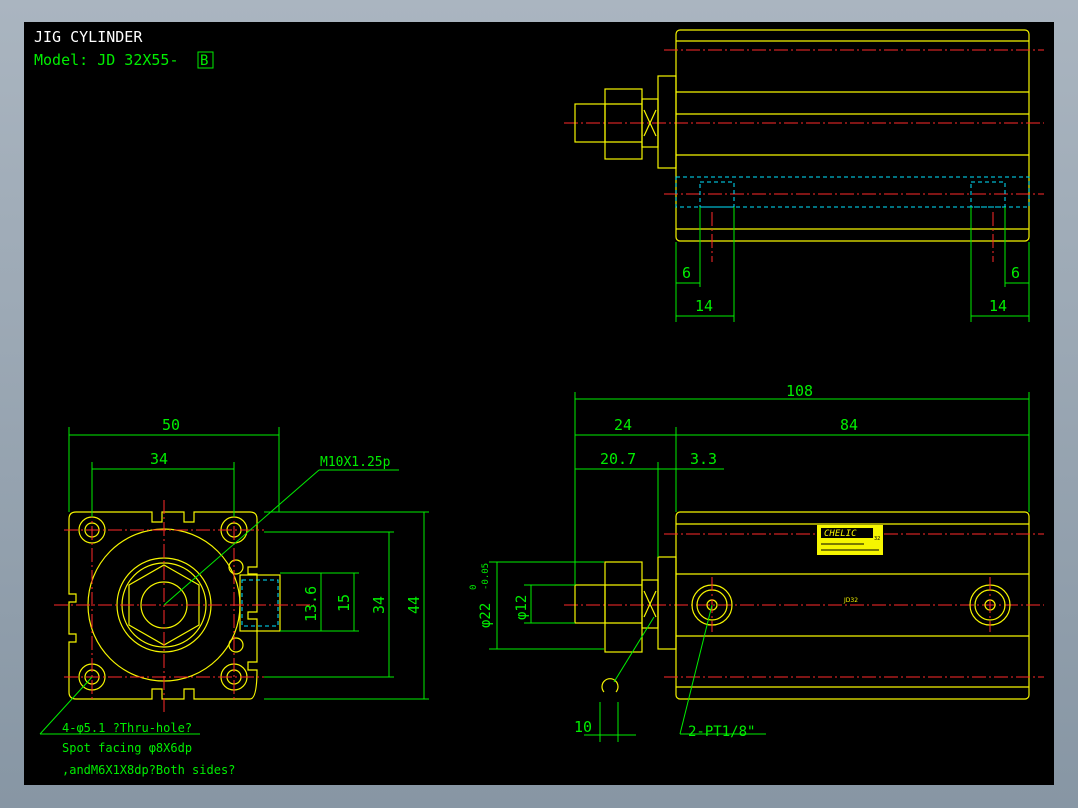 The image size is (1078, 808). Describe the element at coordinates (623, 425) in the screenshot. I see `dim-side-24: 24` at that location.